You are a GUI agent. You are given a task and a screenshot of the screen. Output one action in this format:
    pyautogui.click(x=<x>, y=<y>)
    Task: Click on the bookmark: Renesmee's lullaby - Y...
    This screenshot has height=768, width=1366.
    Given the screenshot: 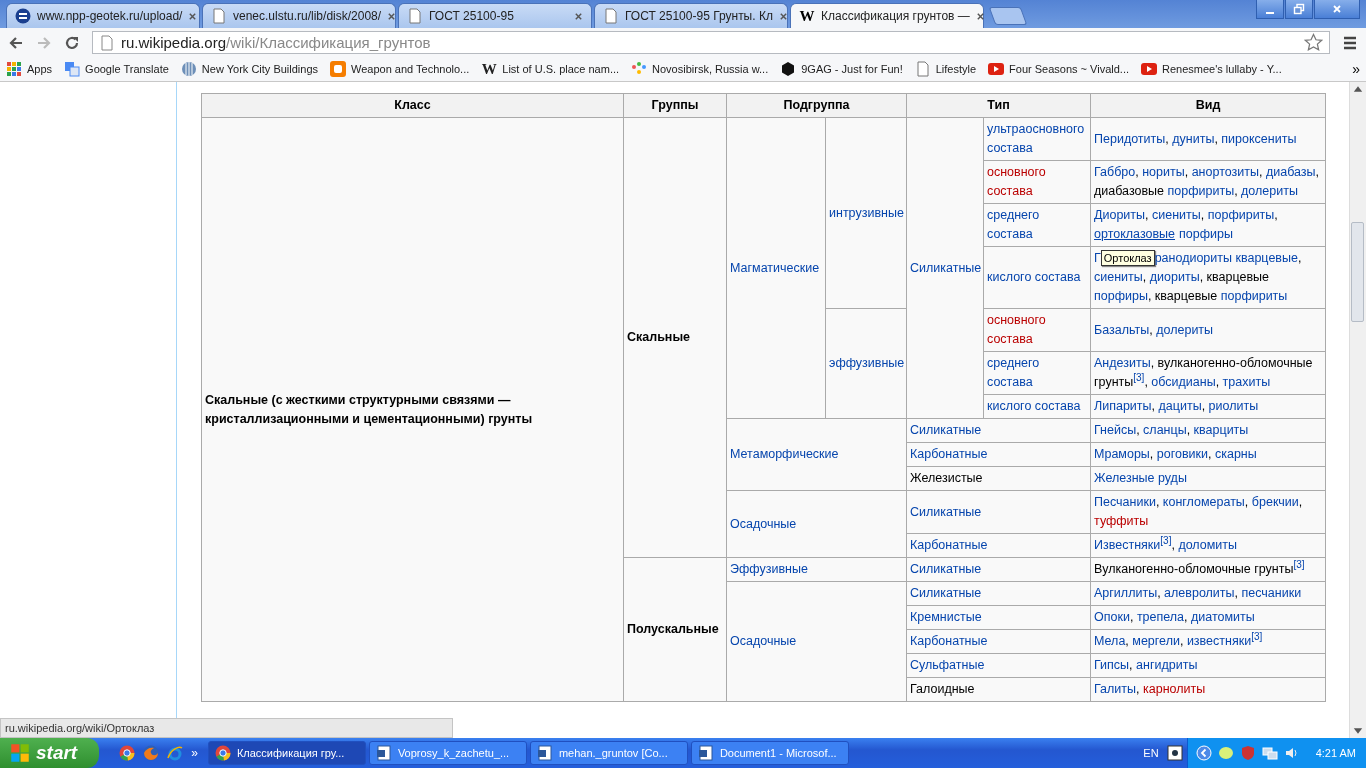 What is the action you would take?
    pyautogui.click(x=1211, y=69)
    